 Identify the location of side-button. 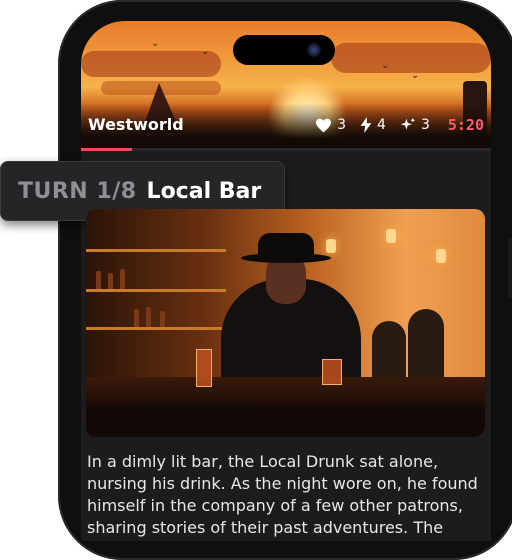
(510, 268).